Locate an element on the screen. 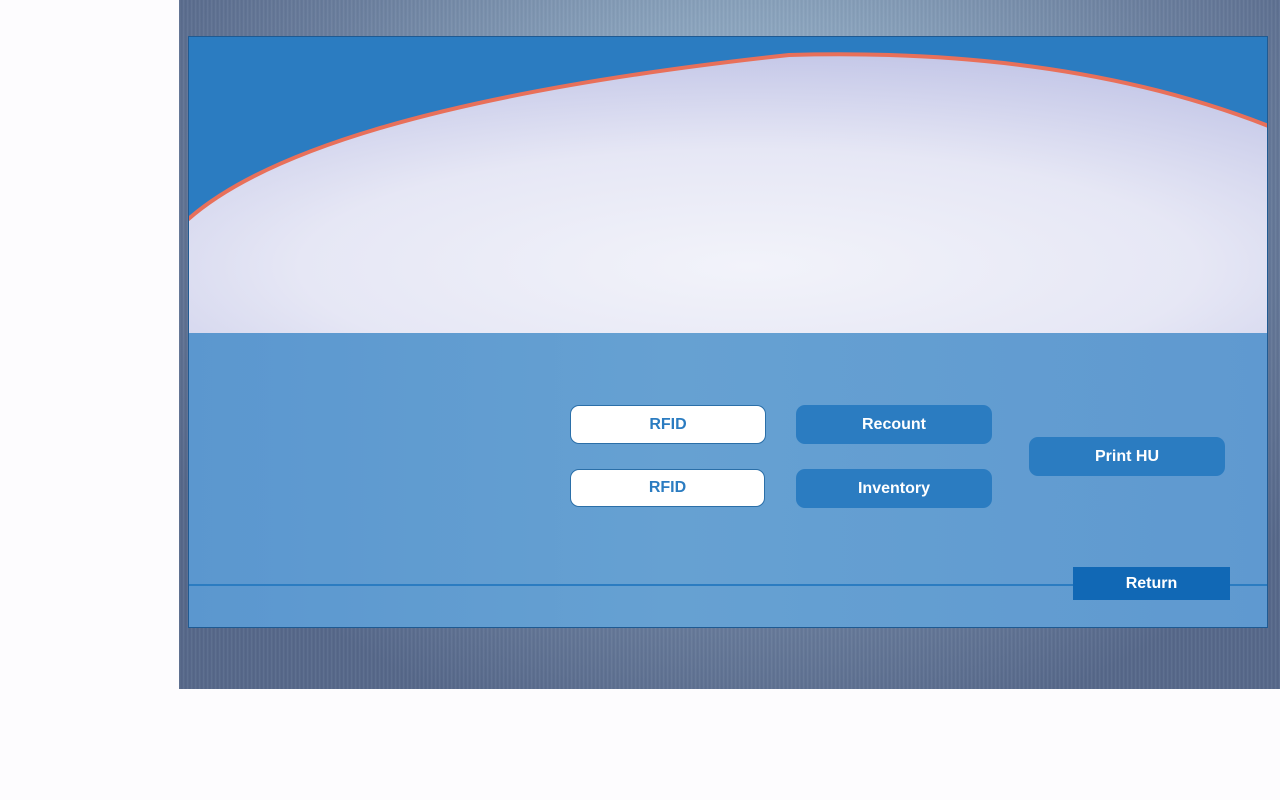  print-hu-button: Print HU is located at coordinates (1127, 456).